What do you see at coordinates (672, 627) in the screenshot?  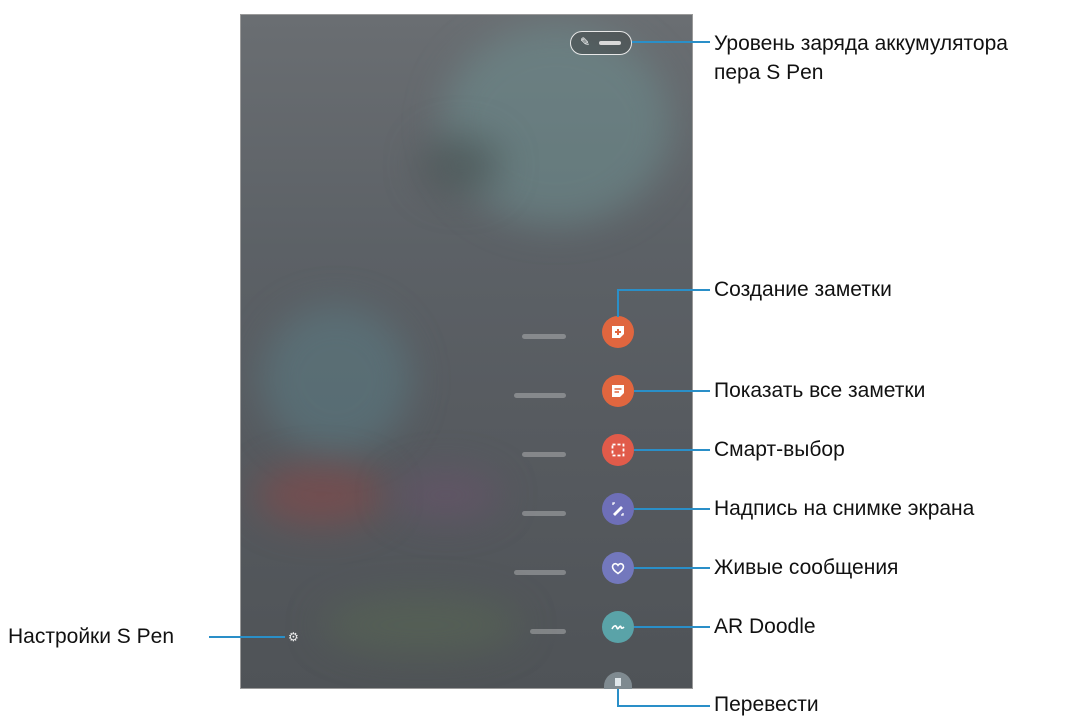 I see `callout-line-ar-doodle` at bounding box center [672, 627].